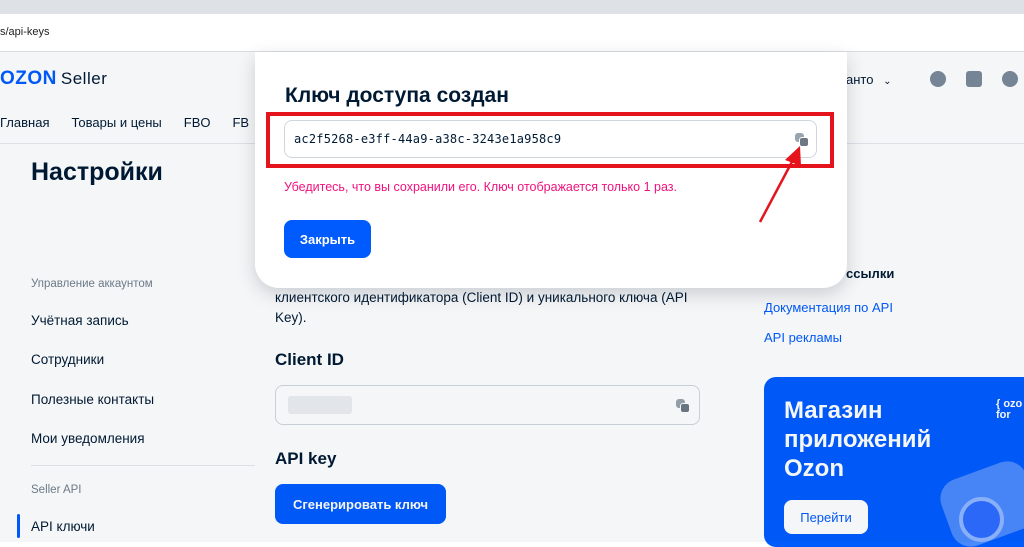  What do you see at coordinates (397, 95) in the screenshot?
I see `modal-title: Ключ доступа создан` at bounding box center [397, 95].